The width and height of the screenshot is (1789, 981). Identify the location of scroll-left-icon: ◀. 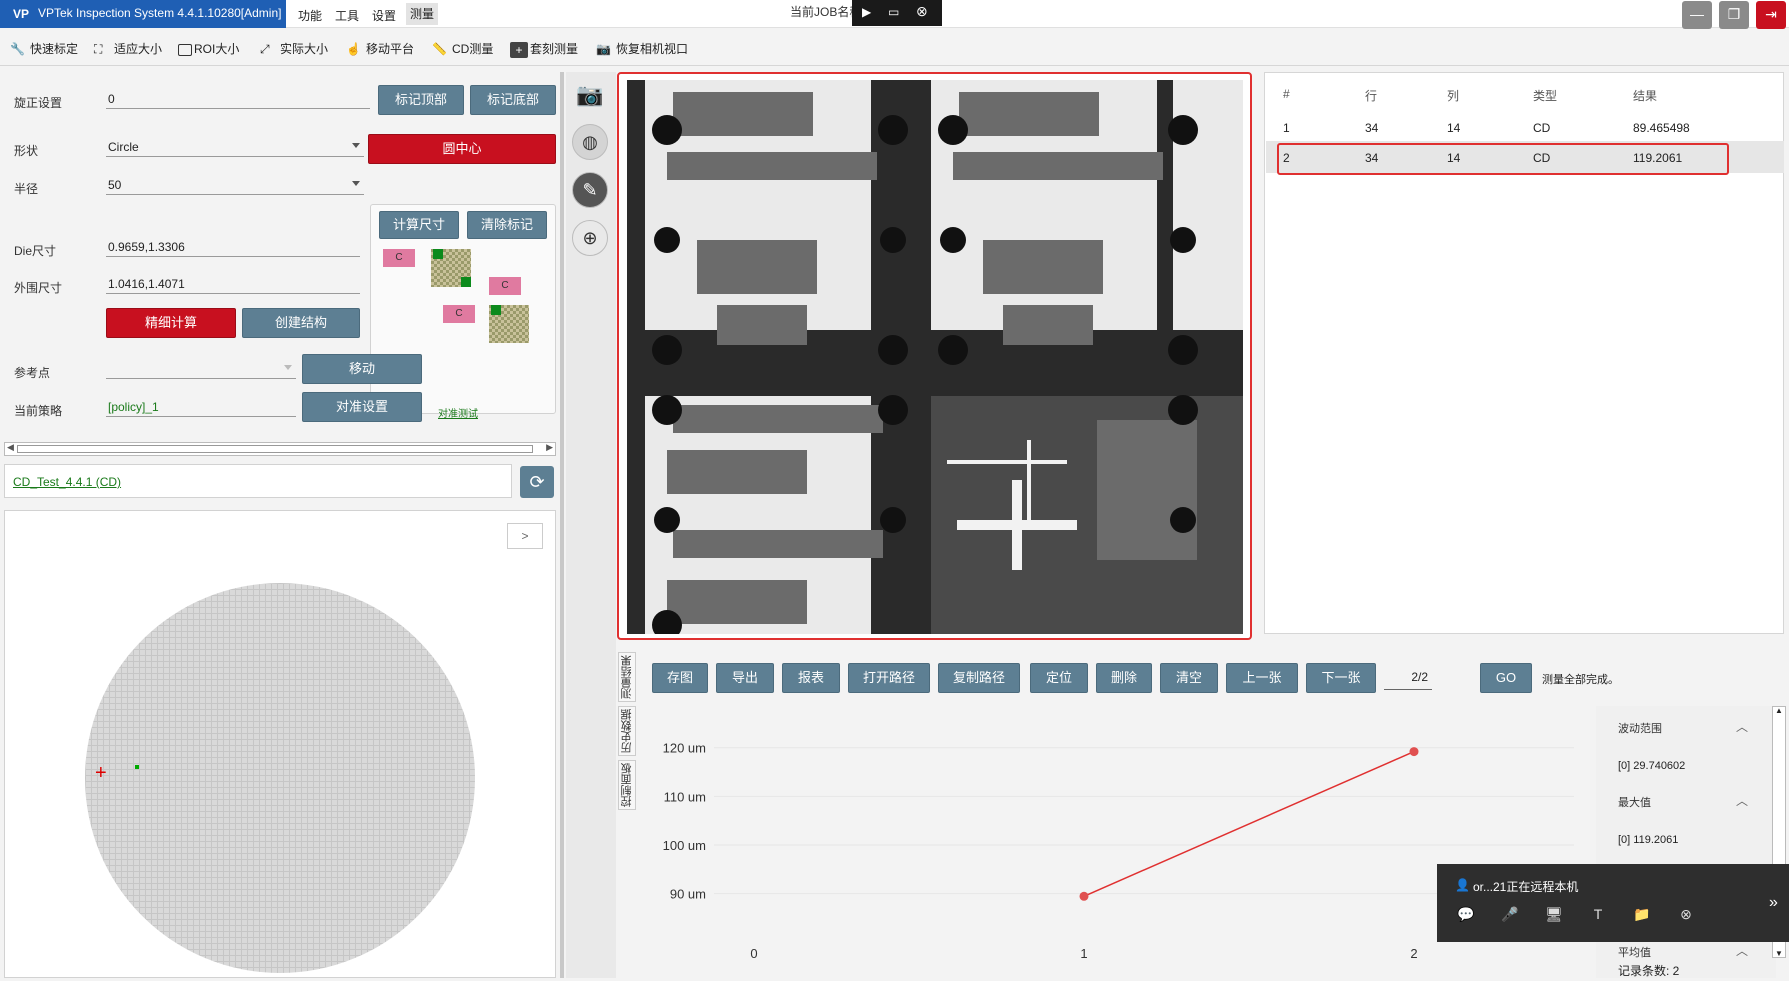
(10, 447).